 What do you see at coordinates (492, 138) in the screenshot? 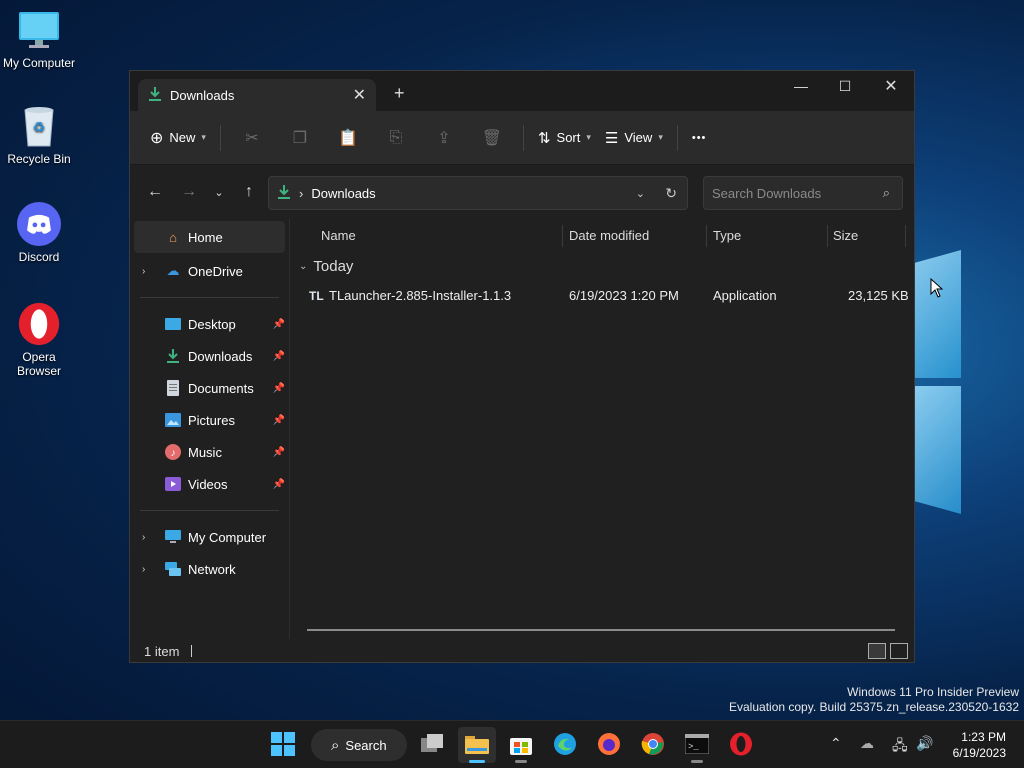
I see `delete-icon: 🗑` at bounding box center [492, 138].